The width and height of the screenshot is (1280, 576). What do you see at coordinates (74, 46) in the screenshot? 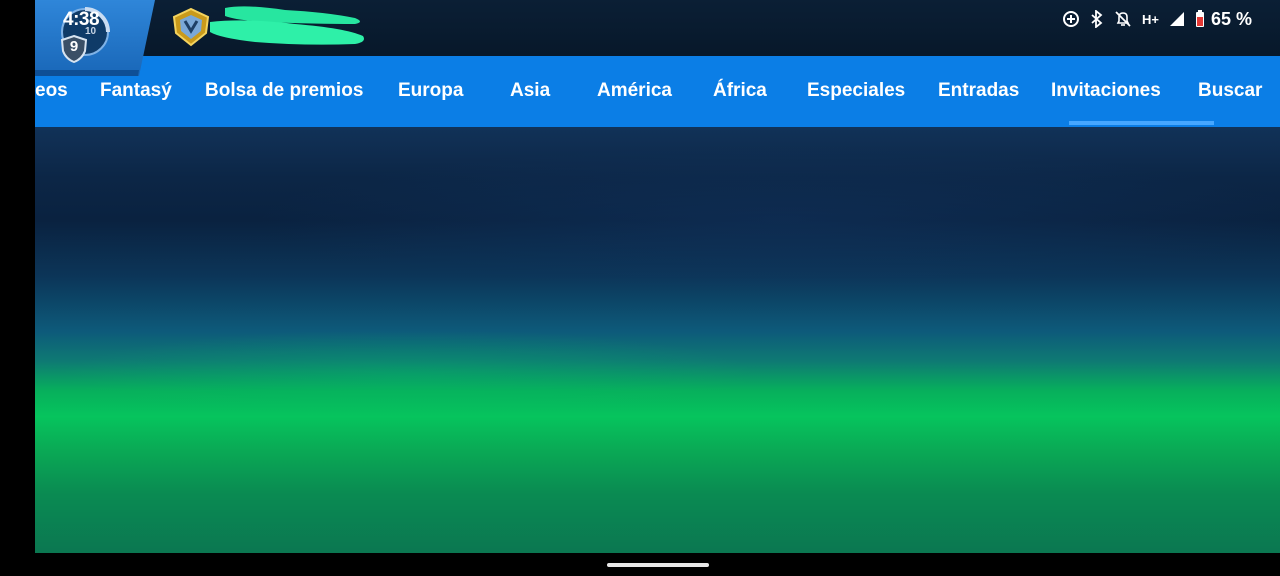
I see `level-number: 9` at bounding box center [74, 46].